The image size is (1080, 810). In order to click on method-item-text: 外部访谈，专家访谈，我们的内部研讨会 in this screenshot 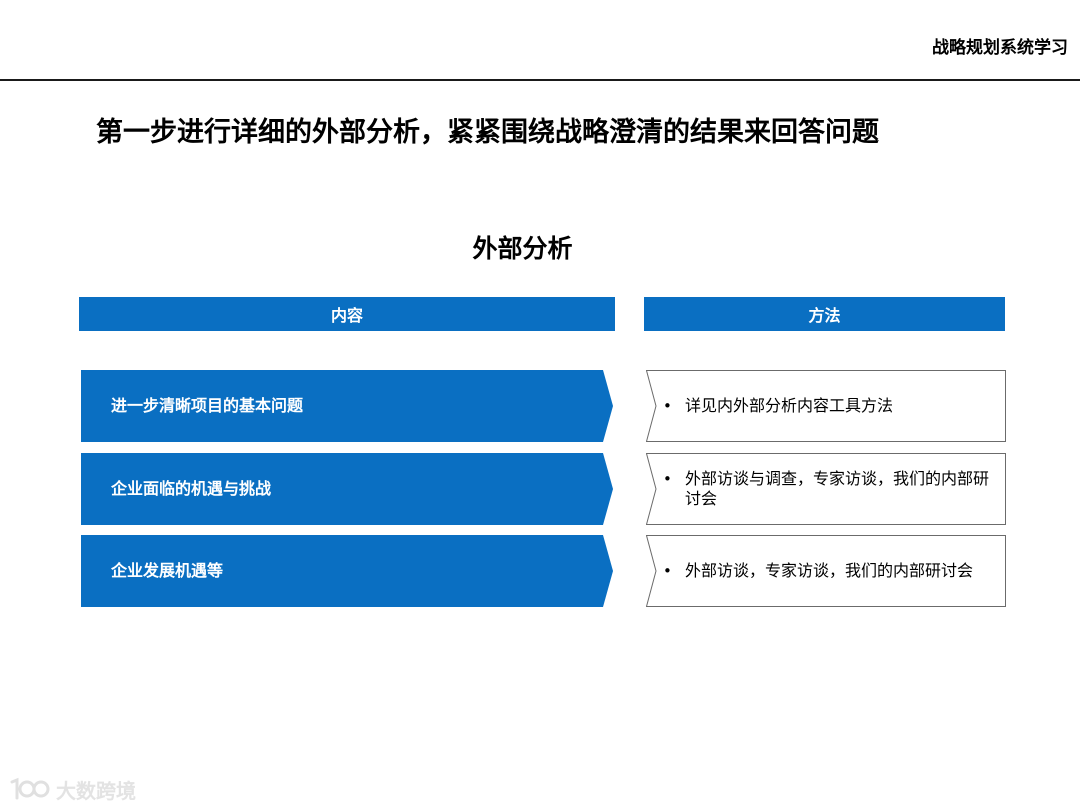, I will do `click(829, 570)`.